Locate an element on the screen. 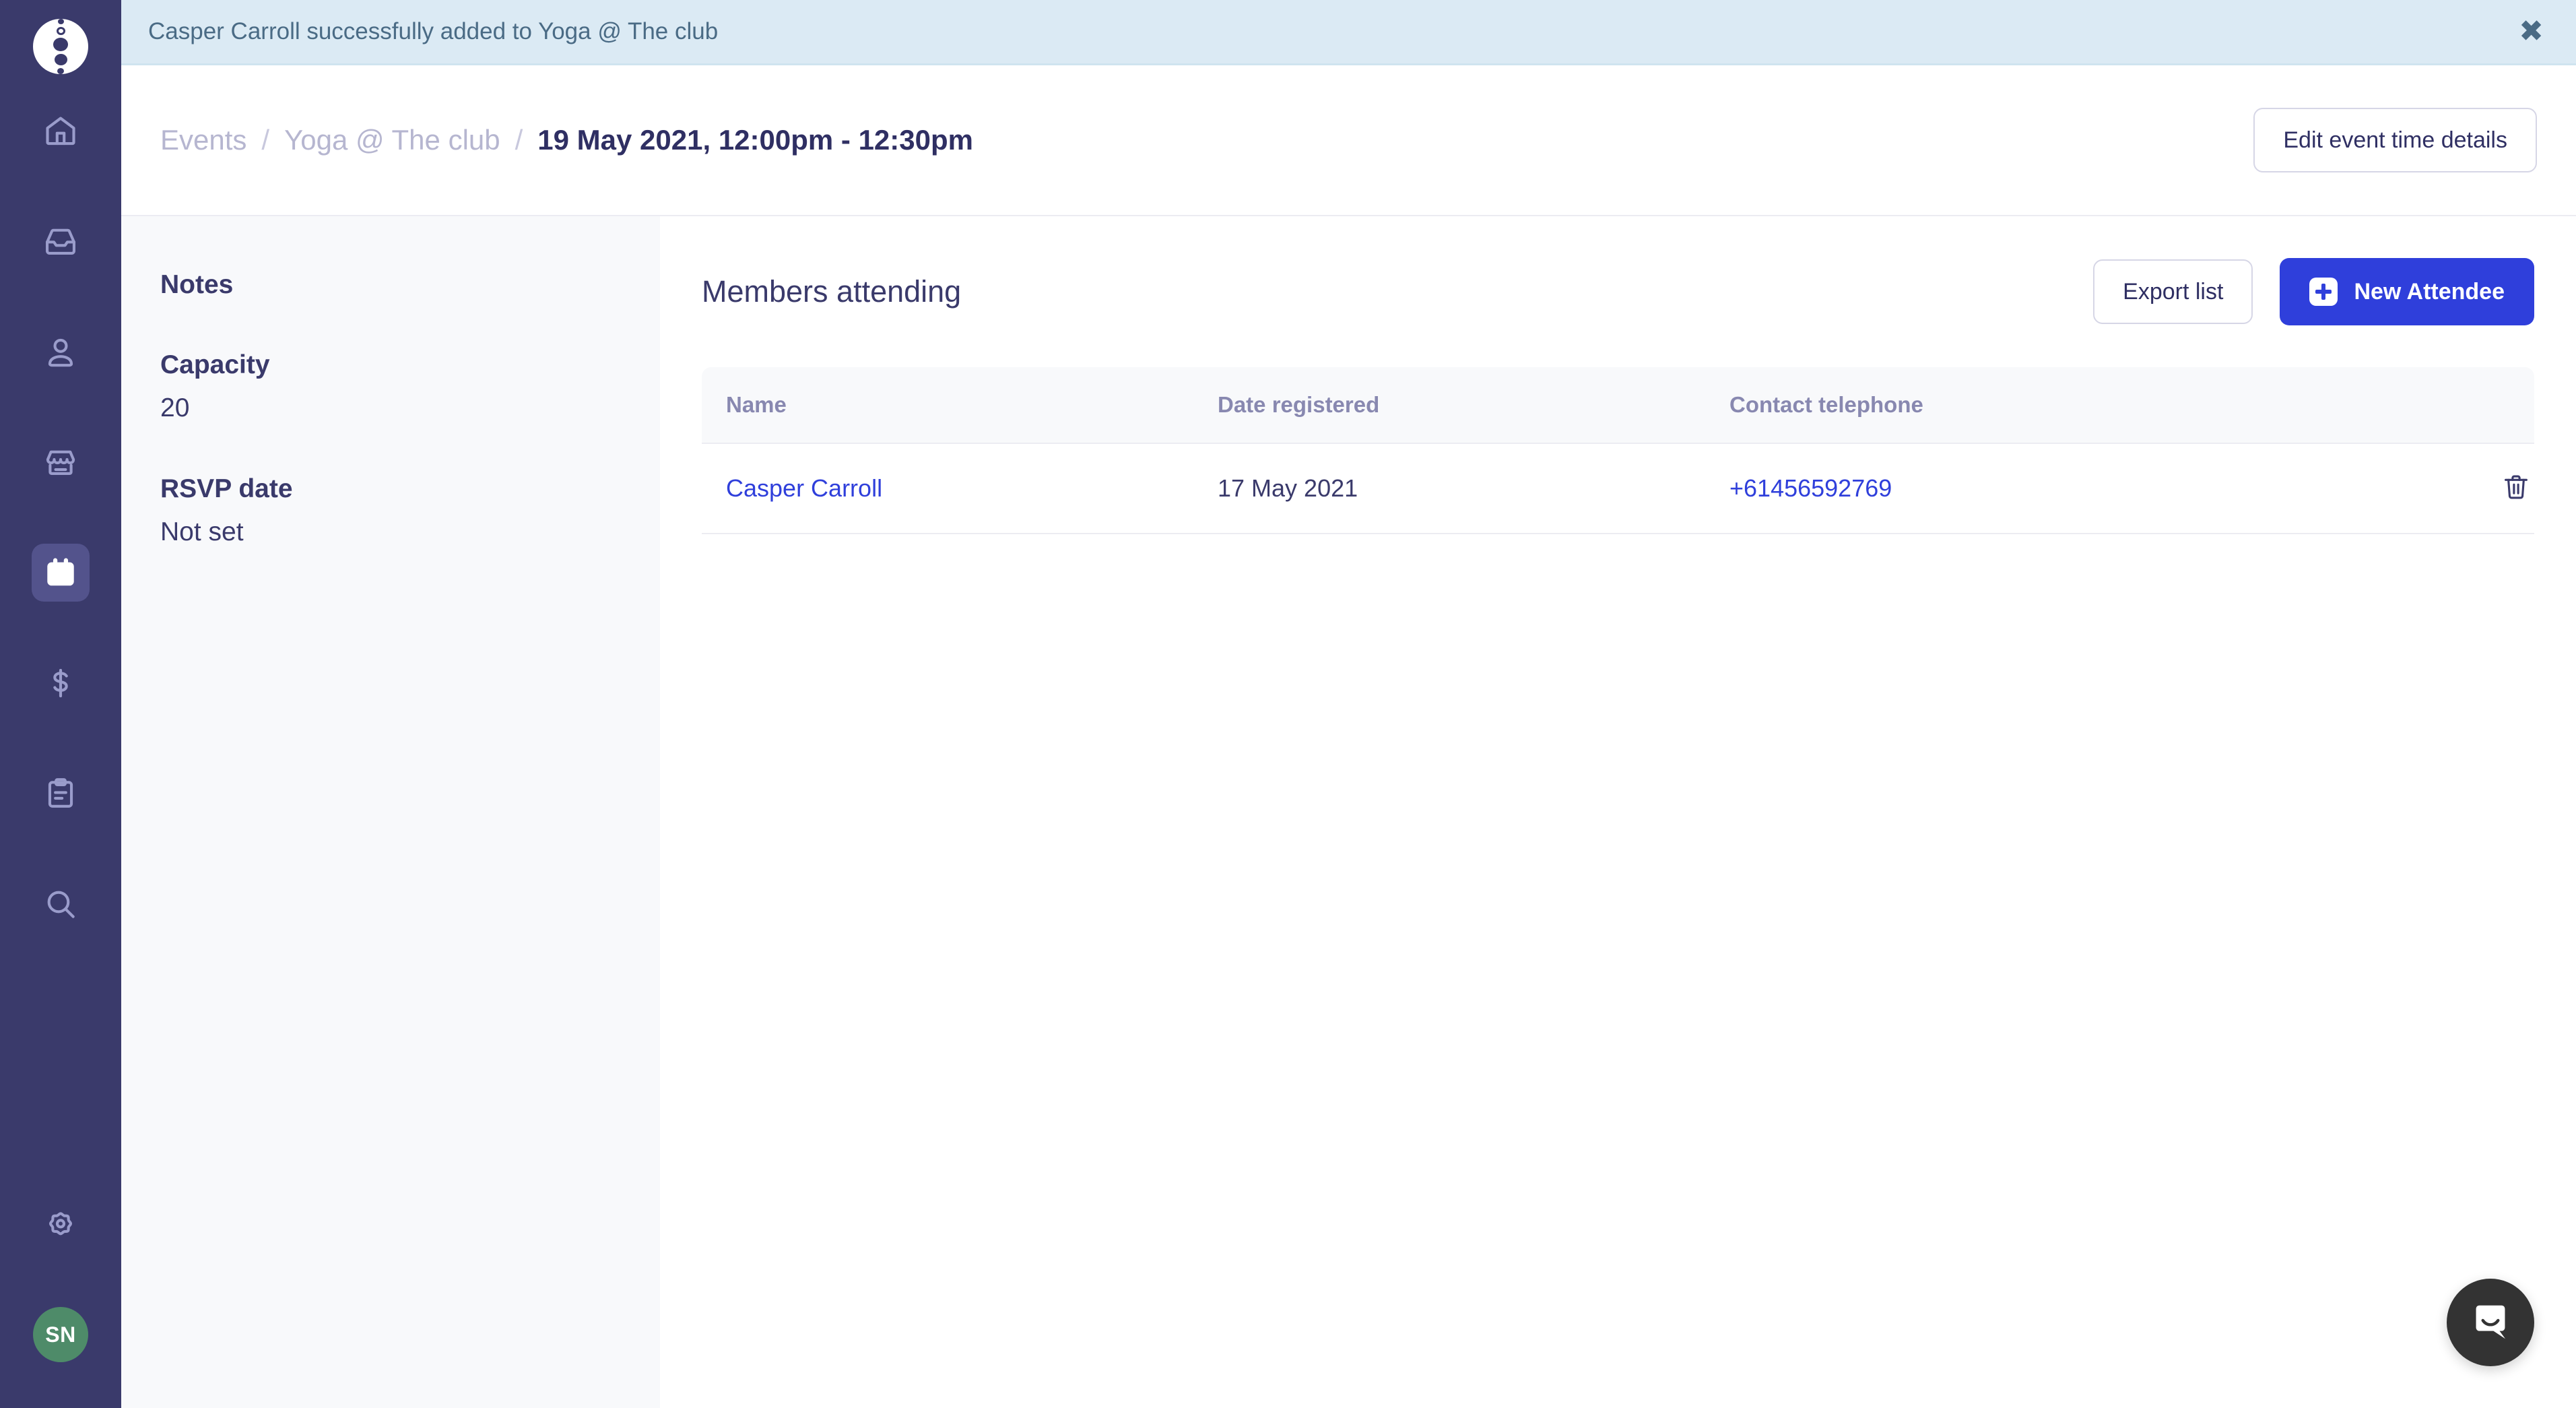 The width and height of the screenshot is (2576, 1408). delete-attendee-button is located at coordinates (2516, 487).